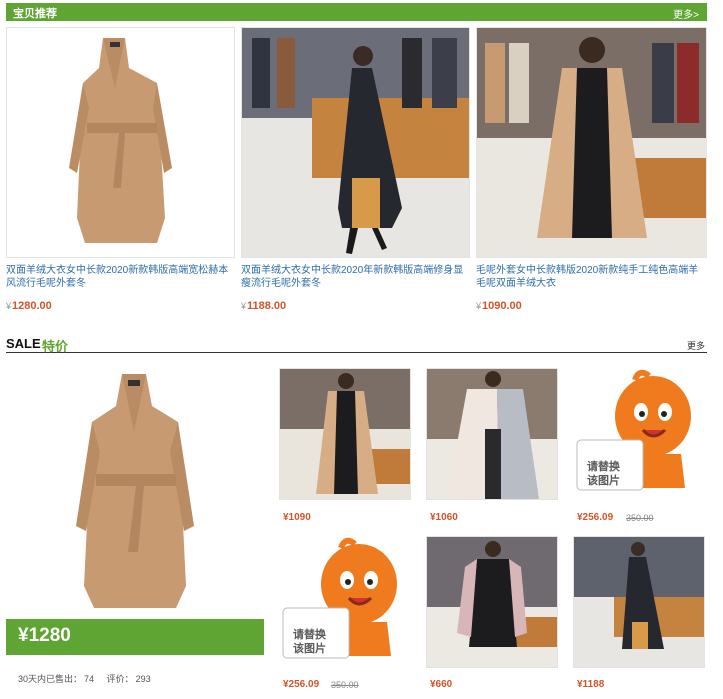 Image resolution: width=723 pixels, height=699 pixels. I want to click on featured-price-bar: ¥1280, so click(135, 637).